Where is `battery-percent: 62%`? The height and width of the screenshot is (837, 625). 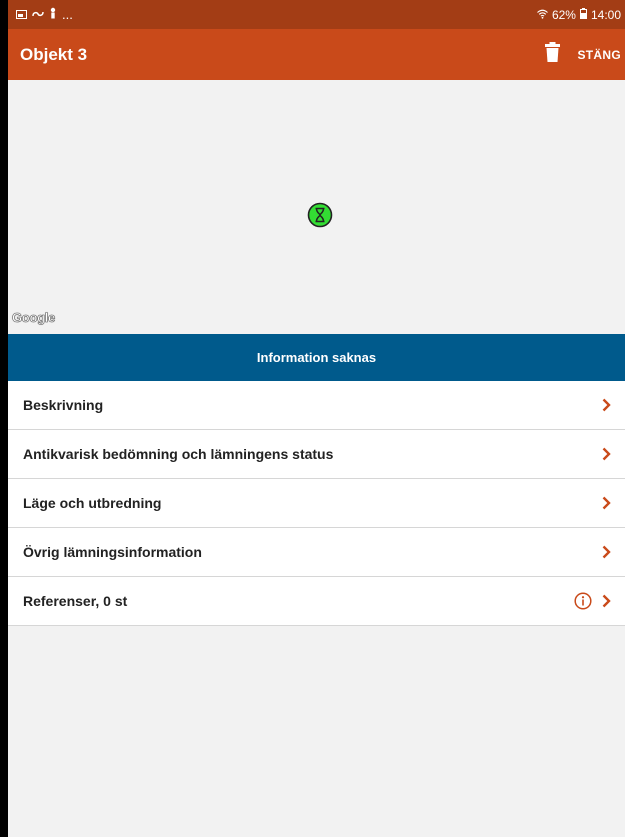 battery-percent: 62% is located at coordinates (563, 14).